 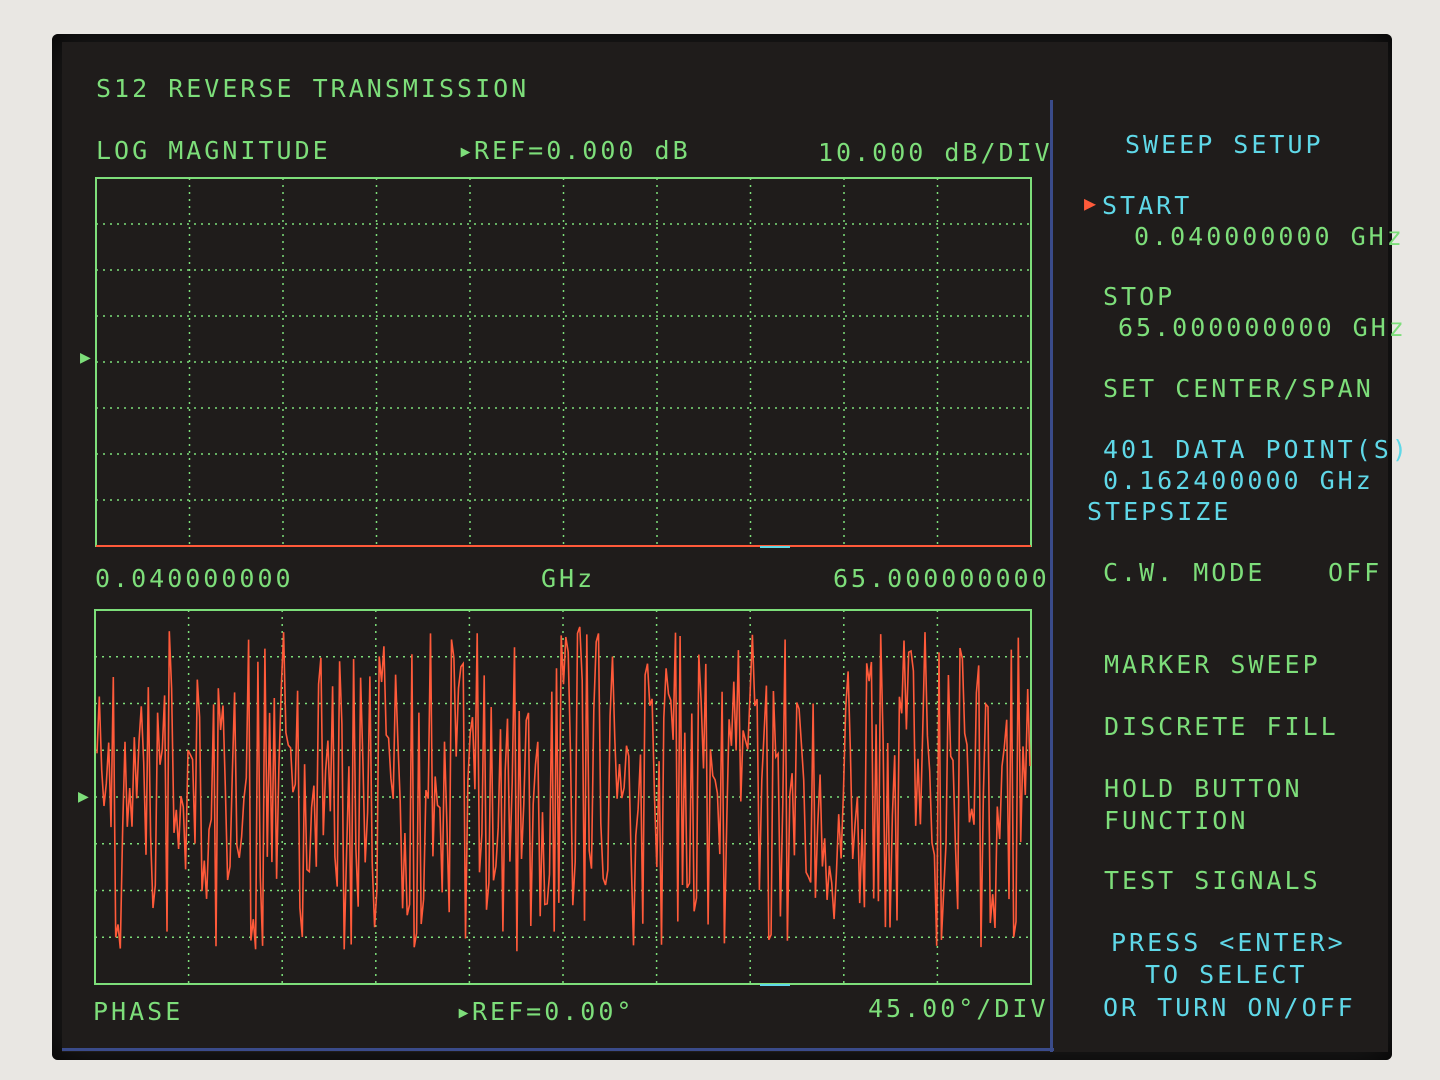 What do you see at coordinates (1224, 144) in the screenshot?
I see `menu-title: SWEEP SETUP` at bounding box center [1224, 144].